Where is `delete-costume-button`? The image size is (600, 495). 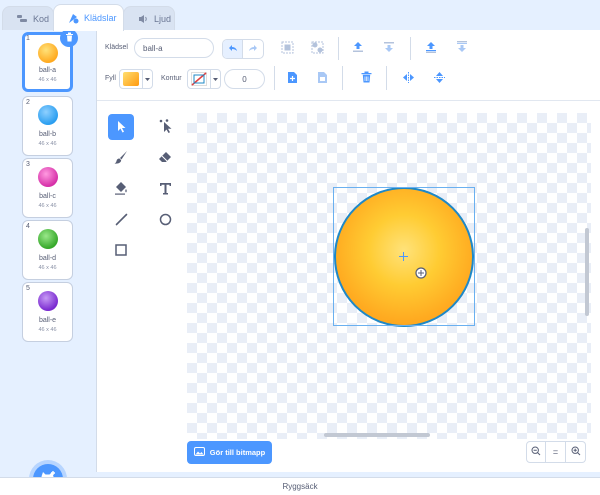 delete-costume-button is located at coordinates (69, 38).